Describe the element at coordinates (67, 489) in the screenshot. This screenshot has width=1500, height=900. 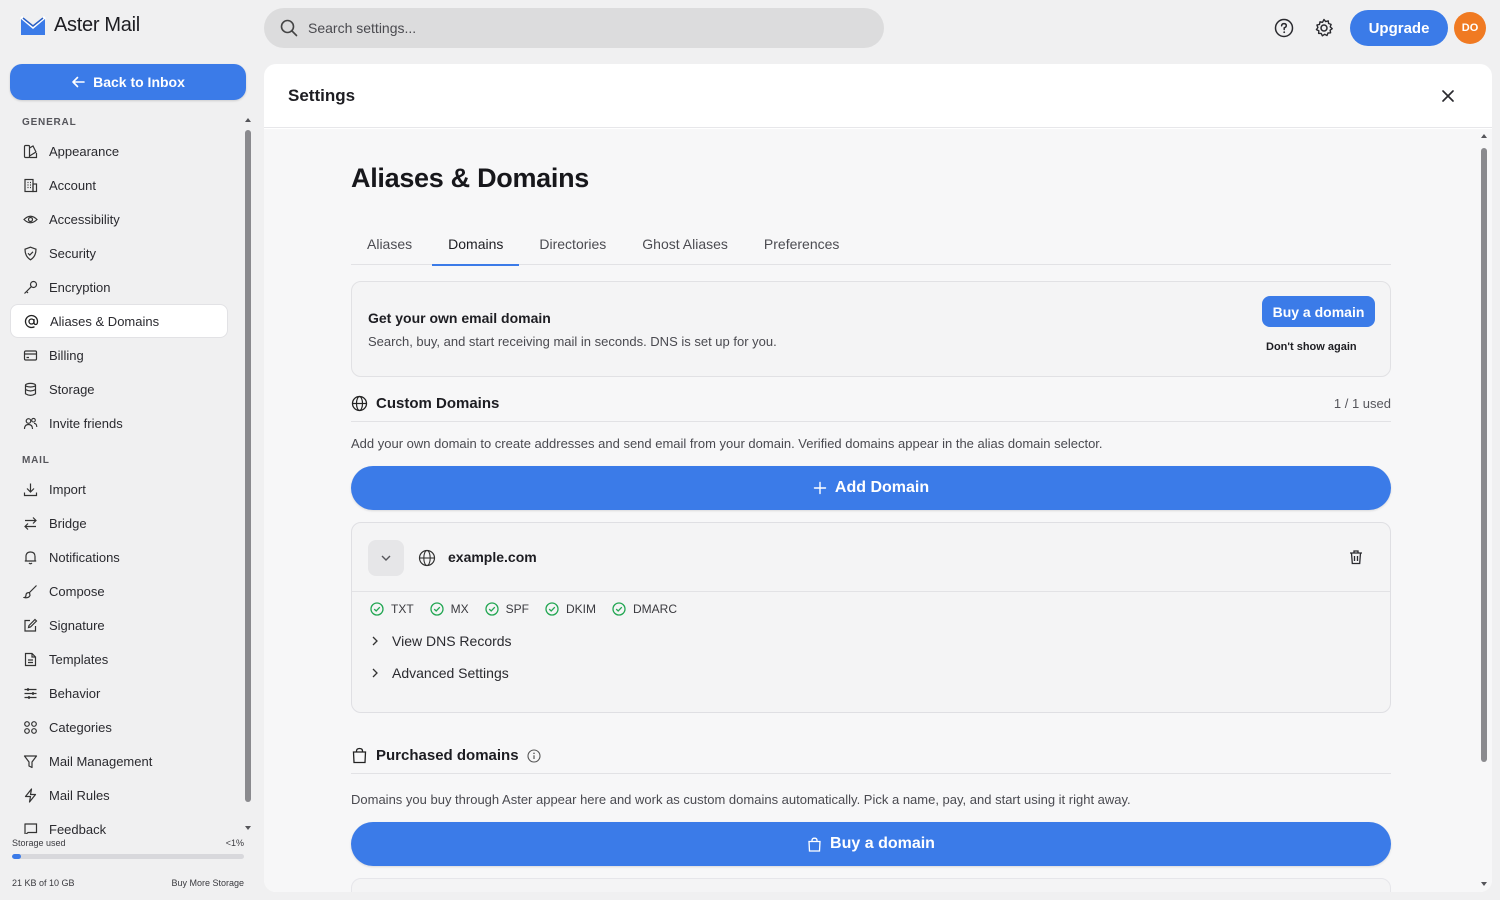
I see `sidebar-item-label: Import` at that location.